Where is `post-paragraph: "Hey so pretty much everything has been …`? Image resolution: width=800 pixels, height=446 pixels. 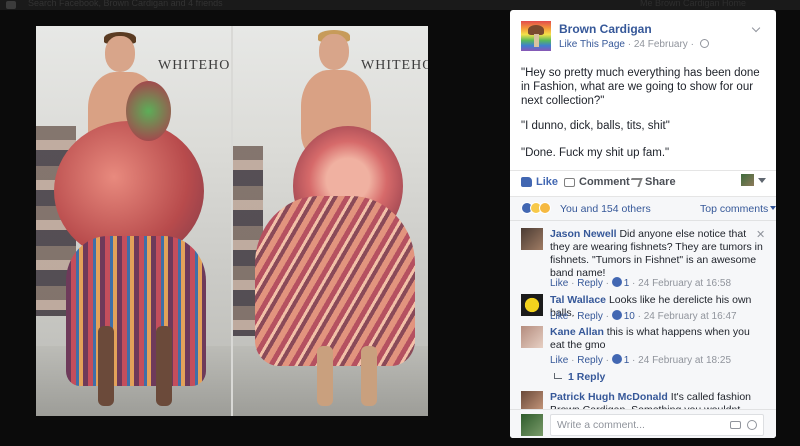 post-paragraph: "Hey so pretty much everything has been … is located at coordinates (640, 87).